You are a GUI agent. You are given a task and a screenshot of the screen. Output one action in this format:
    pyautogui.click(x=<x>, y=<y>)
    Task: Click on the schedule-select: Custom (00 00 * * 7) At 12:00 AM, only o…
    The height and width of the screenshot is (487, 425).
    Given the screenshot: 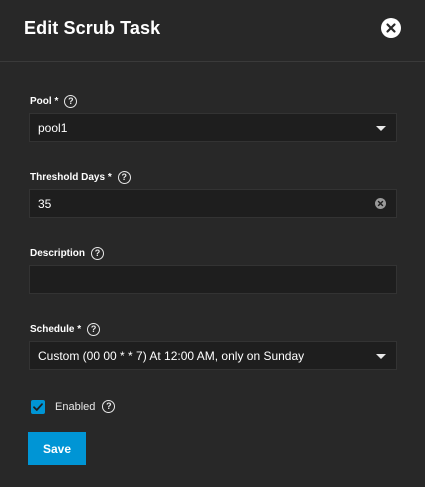 What is the action you would take?
    pyautogui.click(x=213, y=355)
    